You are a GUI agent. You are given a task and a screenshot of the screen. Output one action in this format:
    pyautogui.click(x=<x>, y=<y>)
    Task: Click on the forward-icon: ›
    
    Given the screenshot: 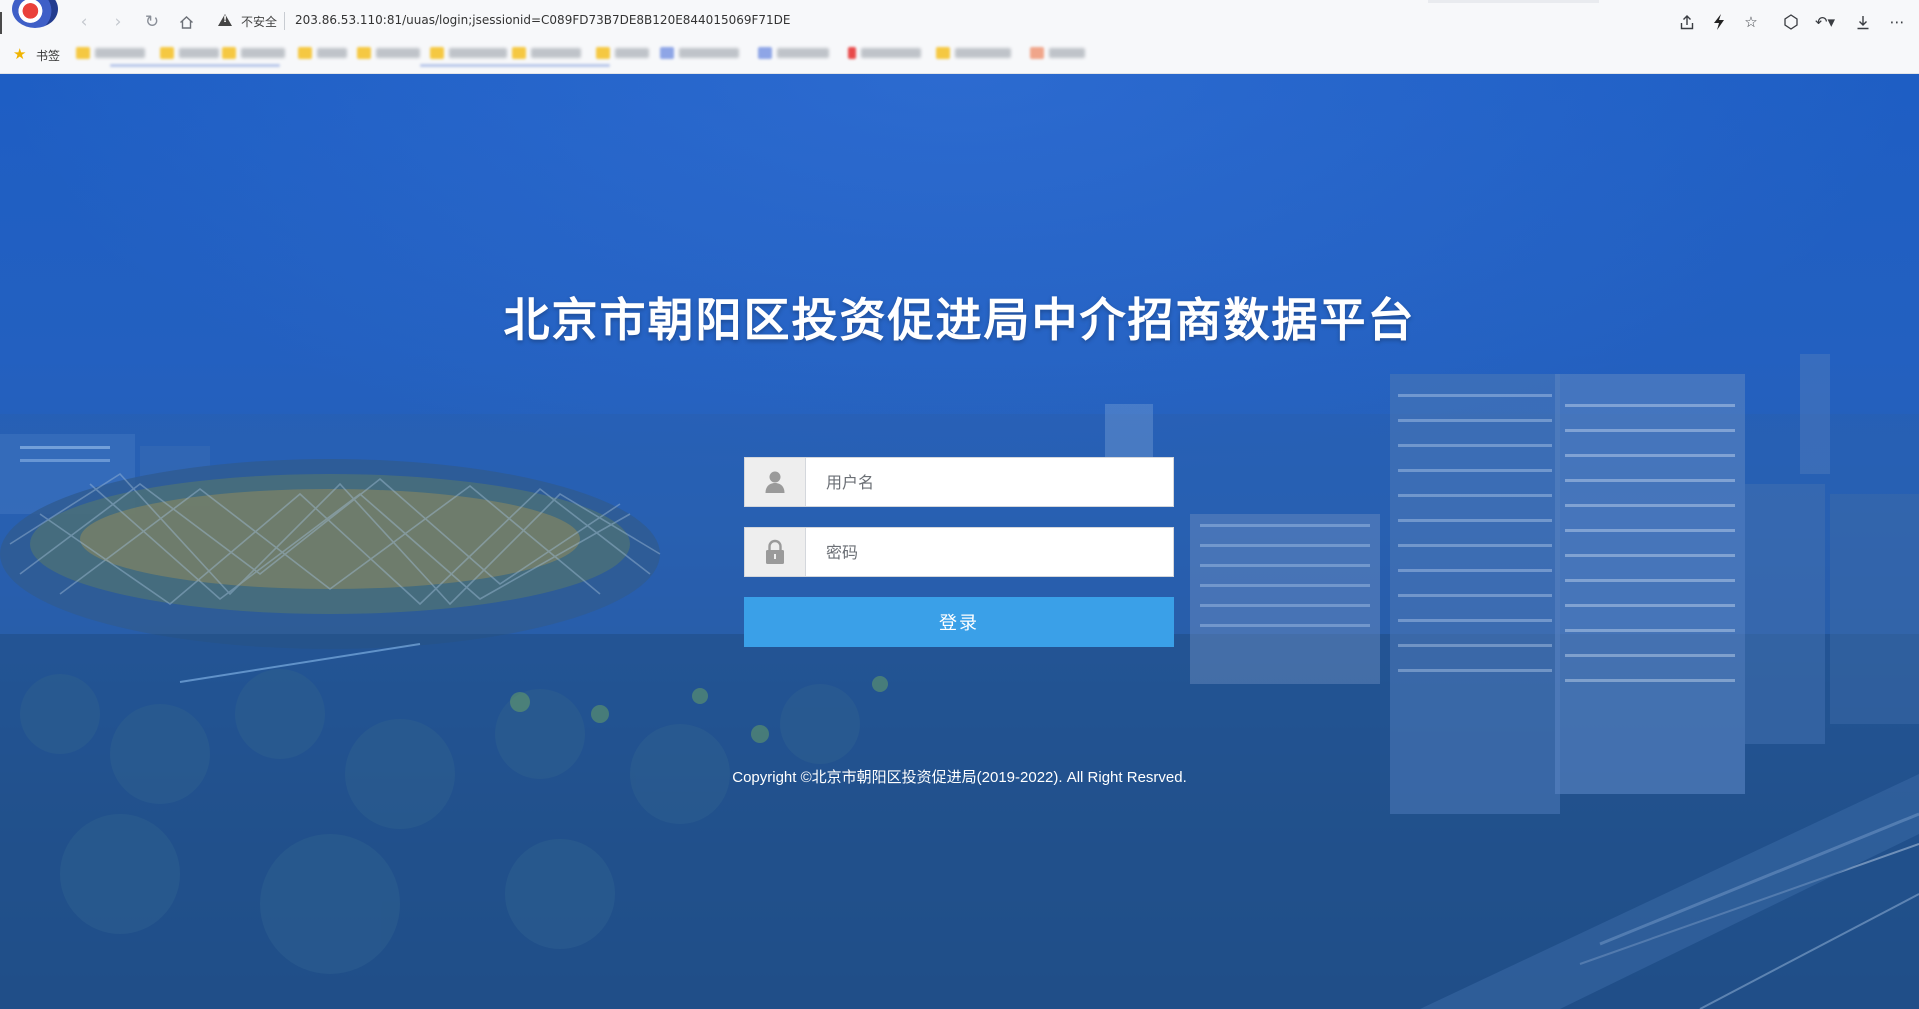 What is the action you would take?
    pyautogui.click(x=118, y=22)
    